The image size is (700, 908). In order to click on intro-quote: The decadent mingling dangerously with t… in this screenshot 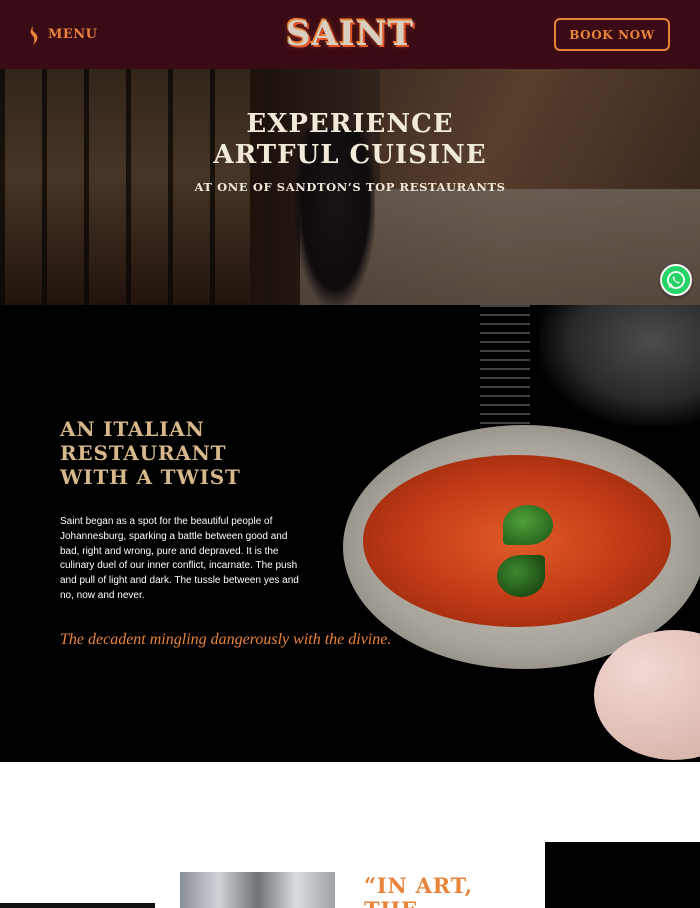, I will do `click(226, 639)`.